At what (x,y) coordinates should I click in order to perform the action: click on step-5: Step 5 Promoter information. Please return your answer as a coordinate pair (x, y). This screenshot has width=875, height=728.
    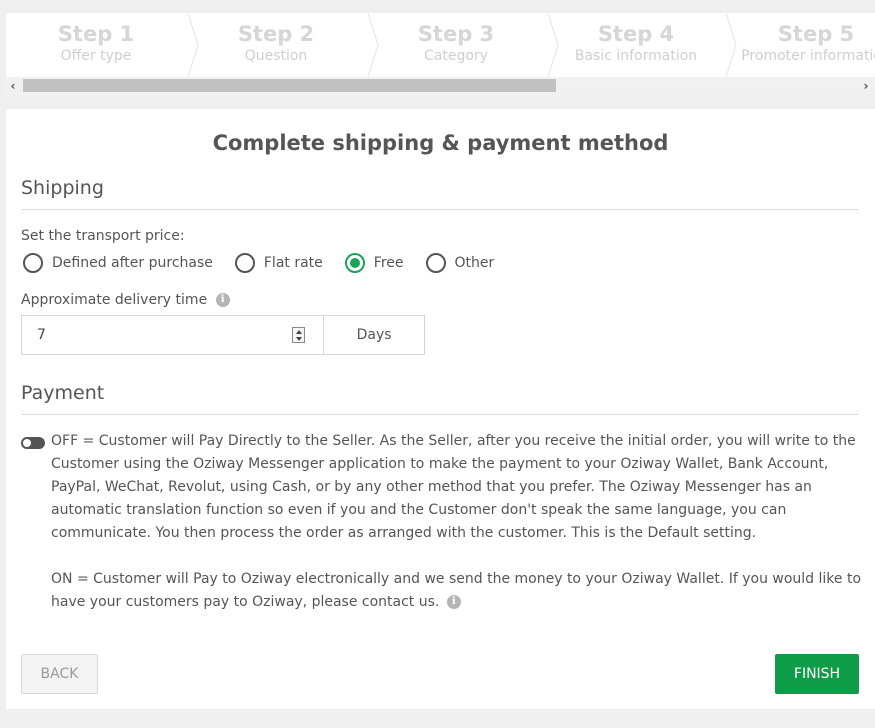
    Looking at the image, I should click on (800, 45).